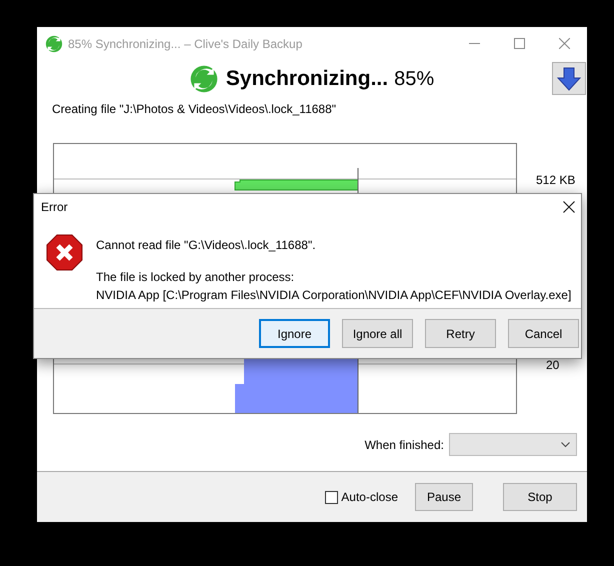  What do you see at coordinates (540, 497) in the screenshot?
I see `action-button: Stop` at bounding box center [540, 497].